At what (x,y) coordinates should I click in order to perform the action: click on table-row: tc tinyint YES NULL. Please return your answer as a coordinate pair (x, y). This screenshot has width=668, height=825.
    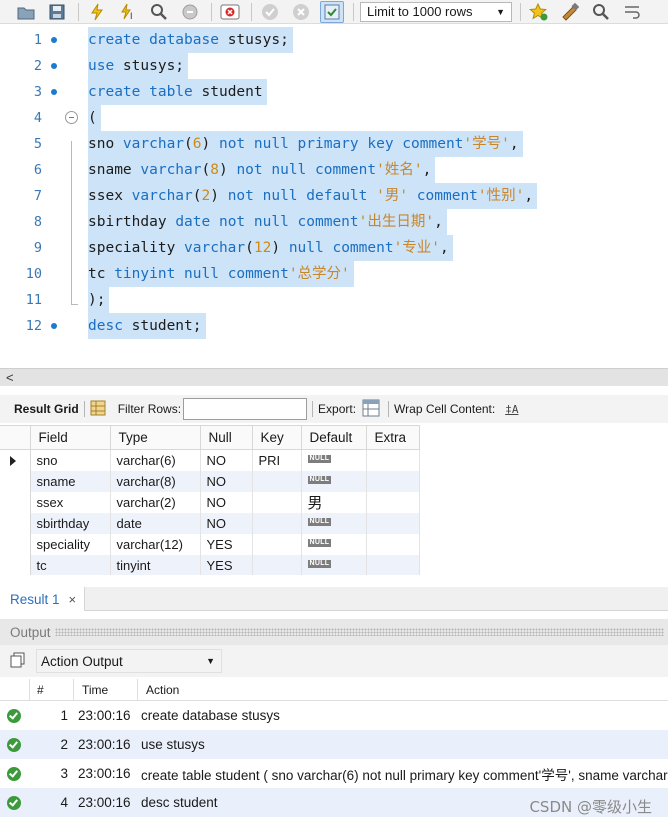
    Looking at the image, I should click on (210, 565).